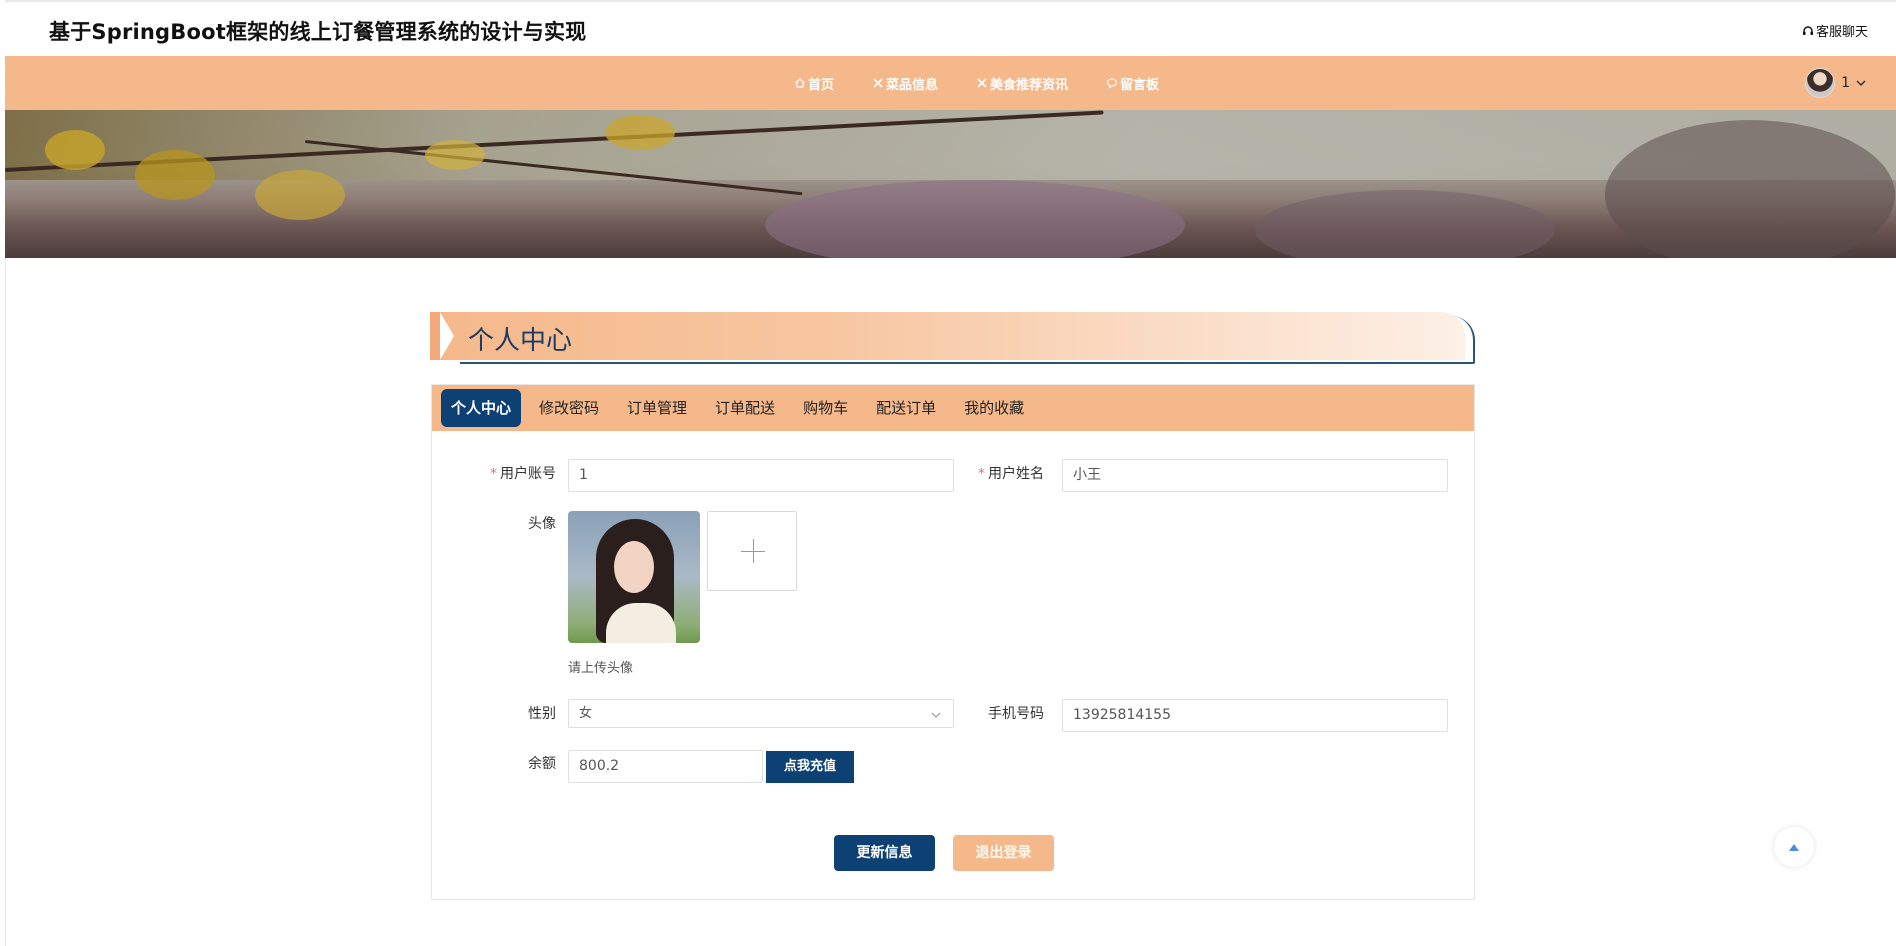 This screenshot has height=946, width=1896. I want to click on nav-item-home: 首页, so click(814, 83).